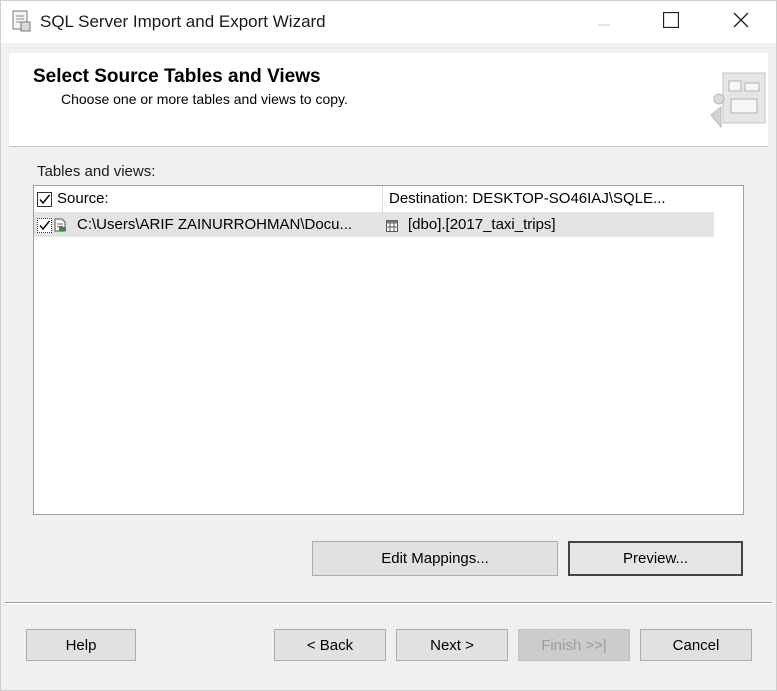 The width and height of the screenshot is (777, 691). What do you see at coordinates (22, 21) in the screenshot?
I see `wizard-app-icon` at bounding box center [22, 21].